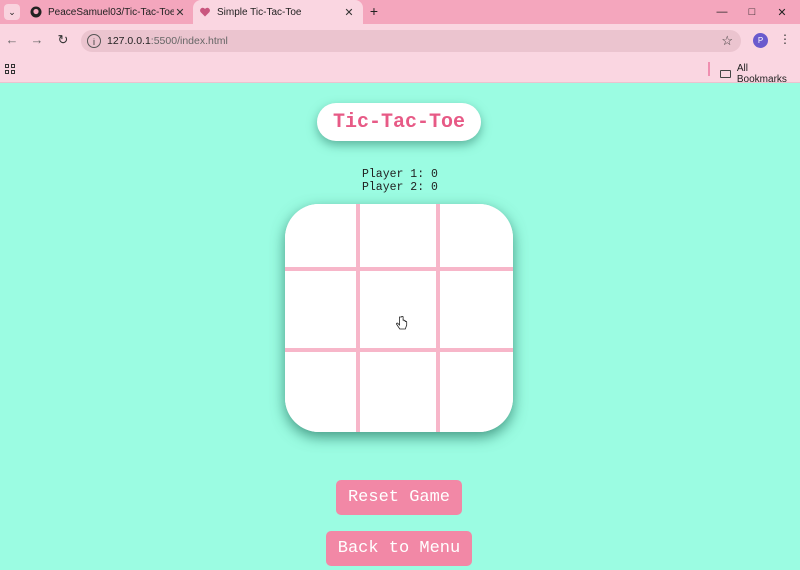 Image resolution: width=800 pixels, height=570 pixels. I want to click on site-info-icon: i, so click(94, 41).